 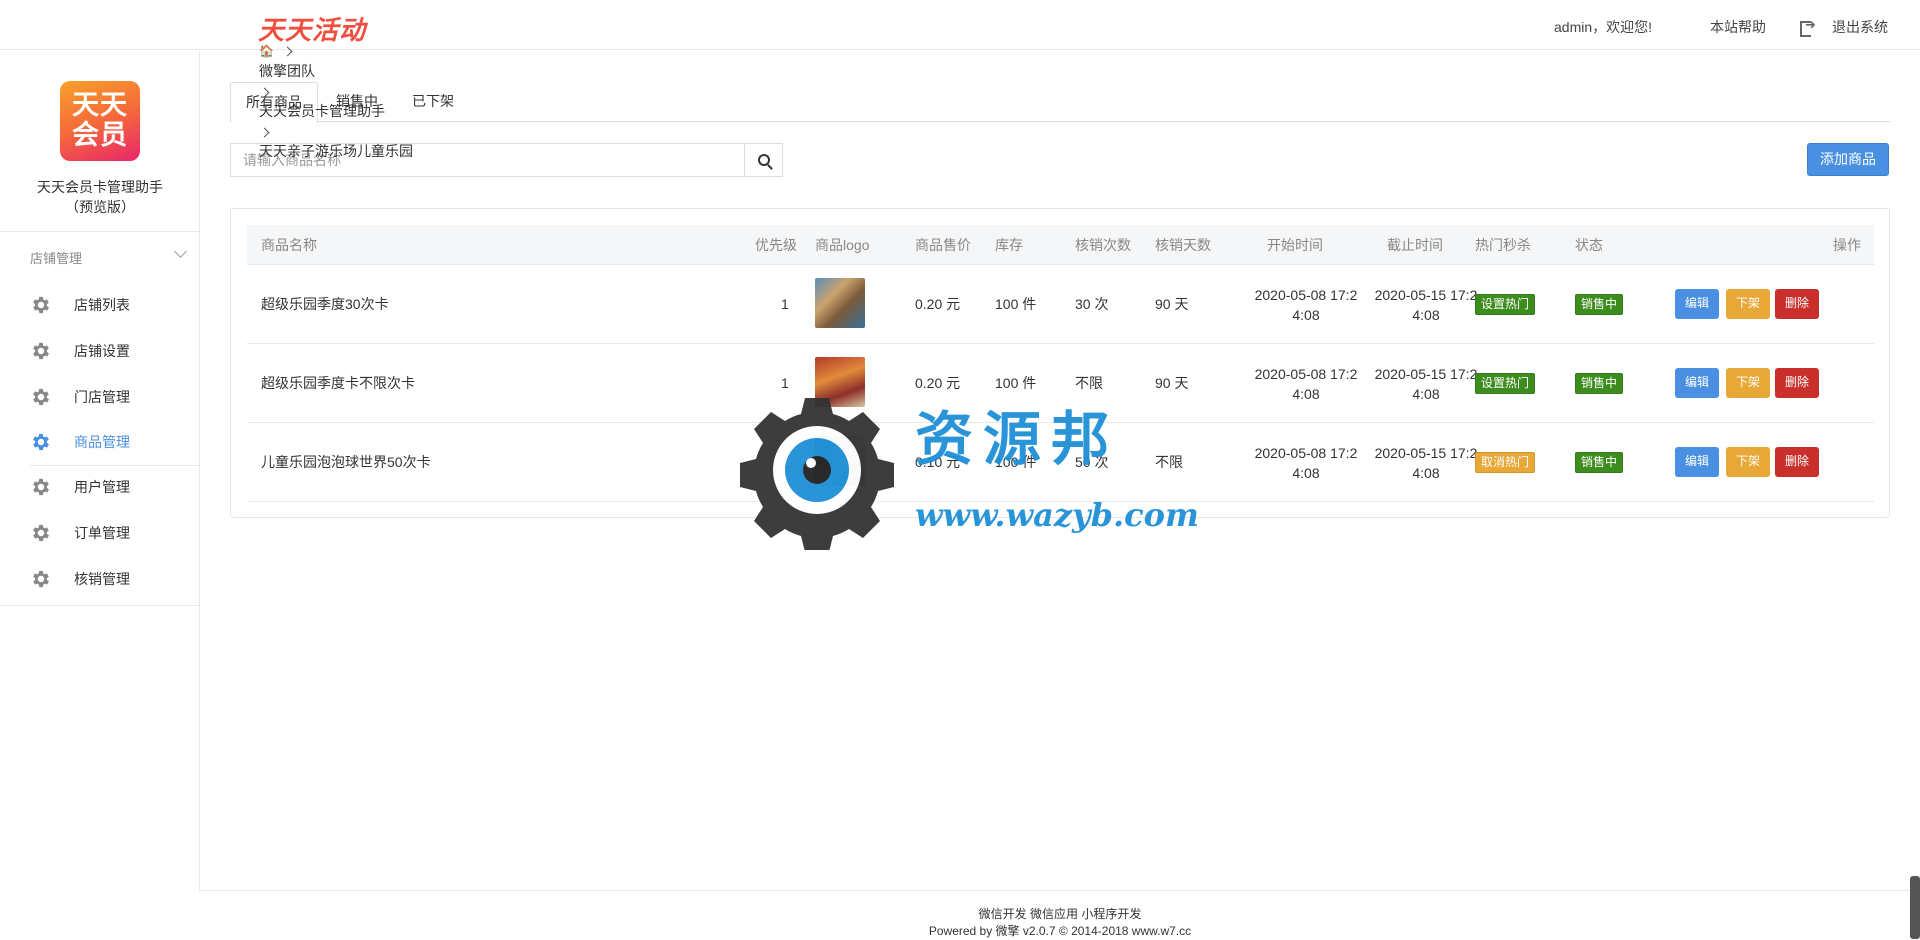 I want to click on sidebar-item-label: 订单管理, so click(x=102, y=533).